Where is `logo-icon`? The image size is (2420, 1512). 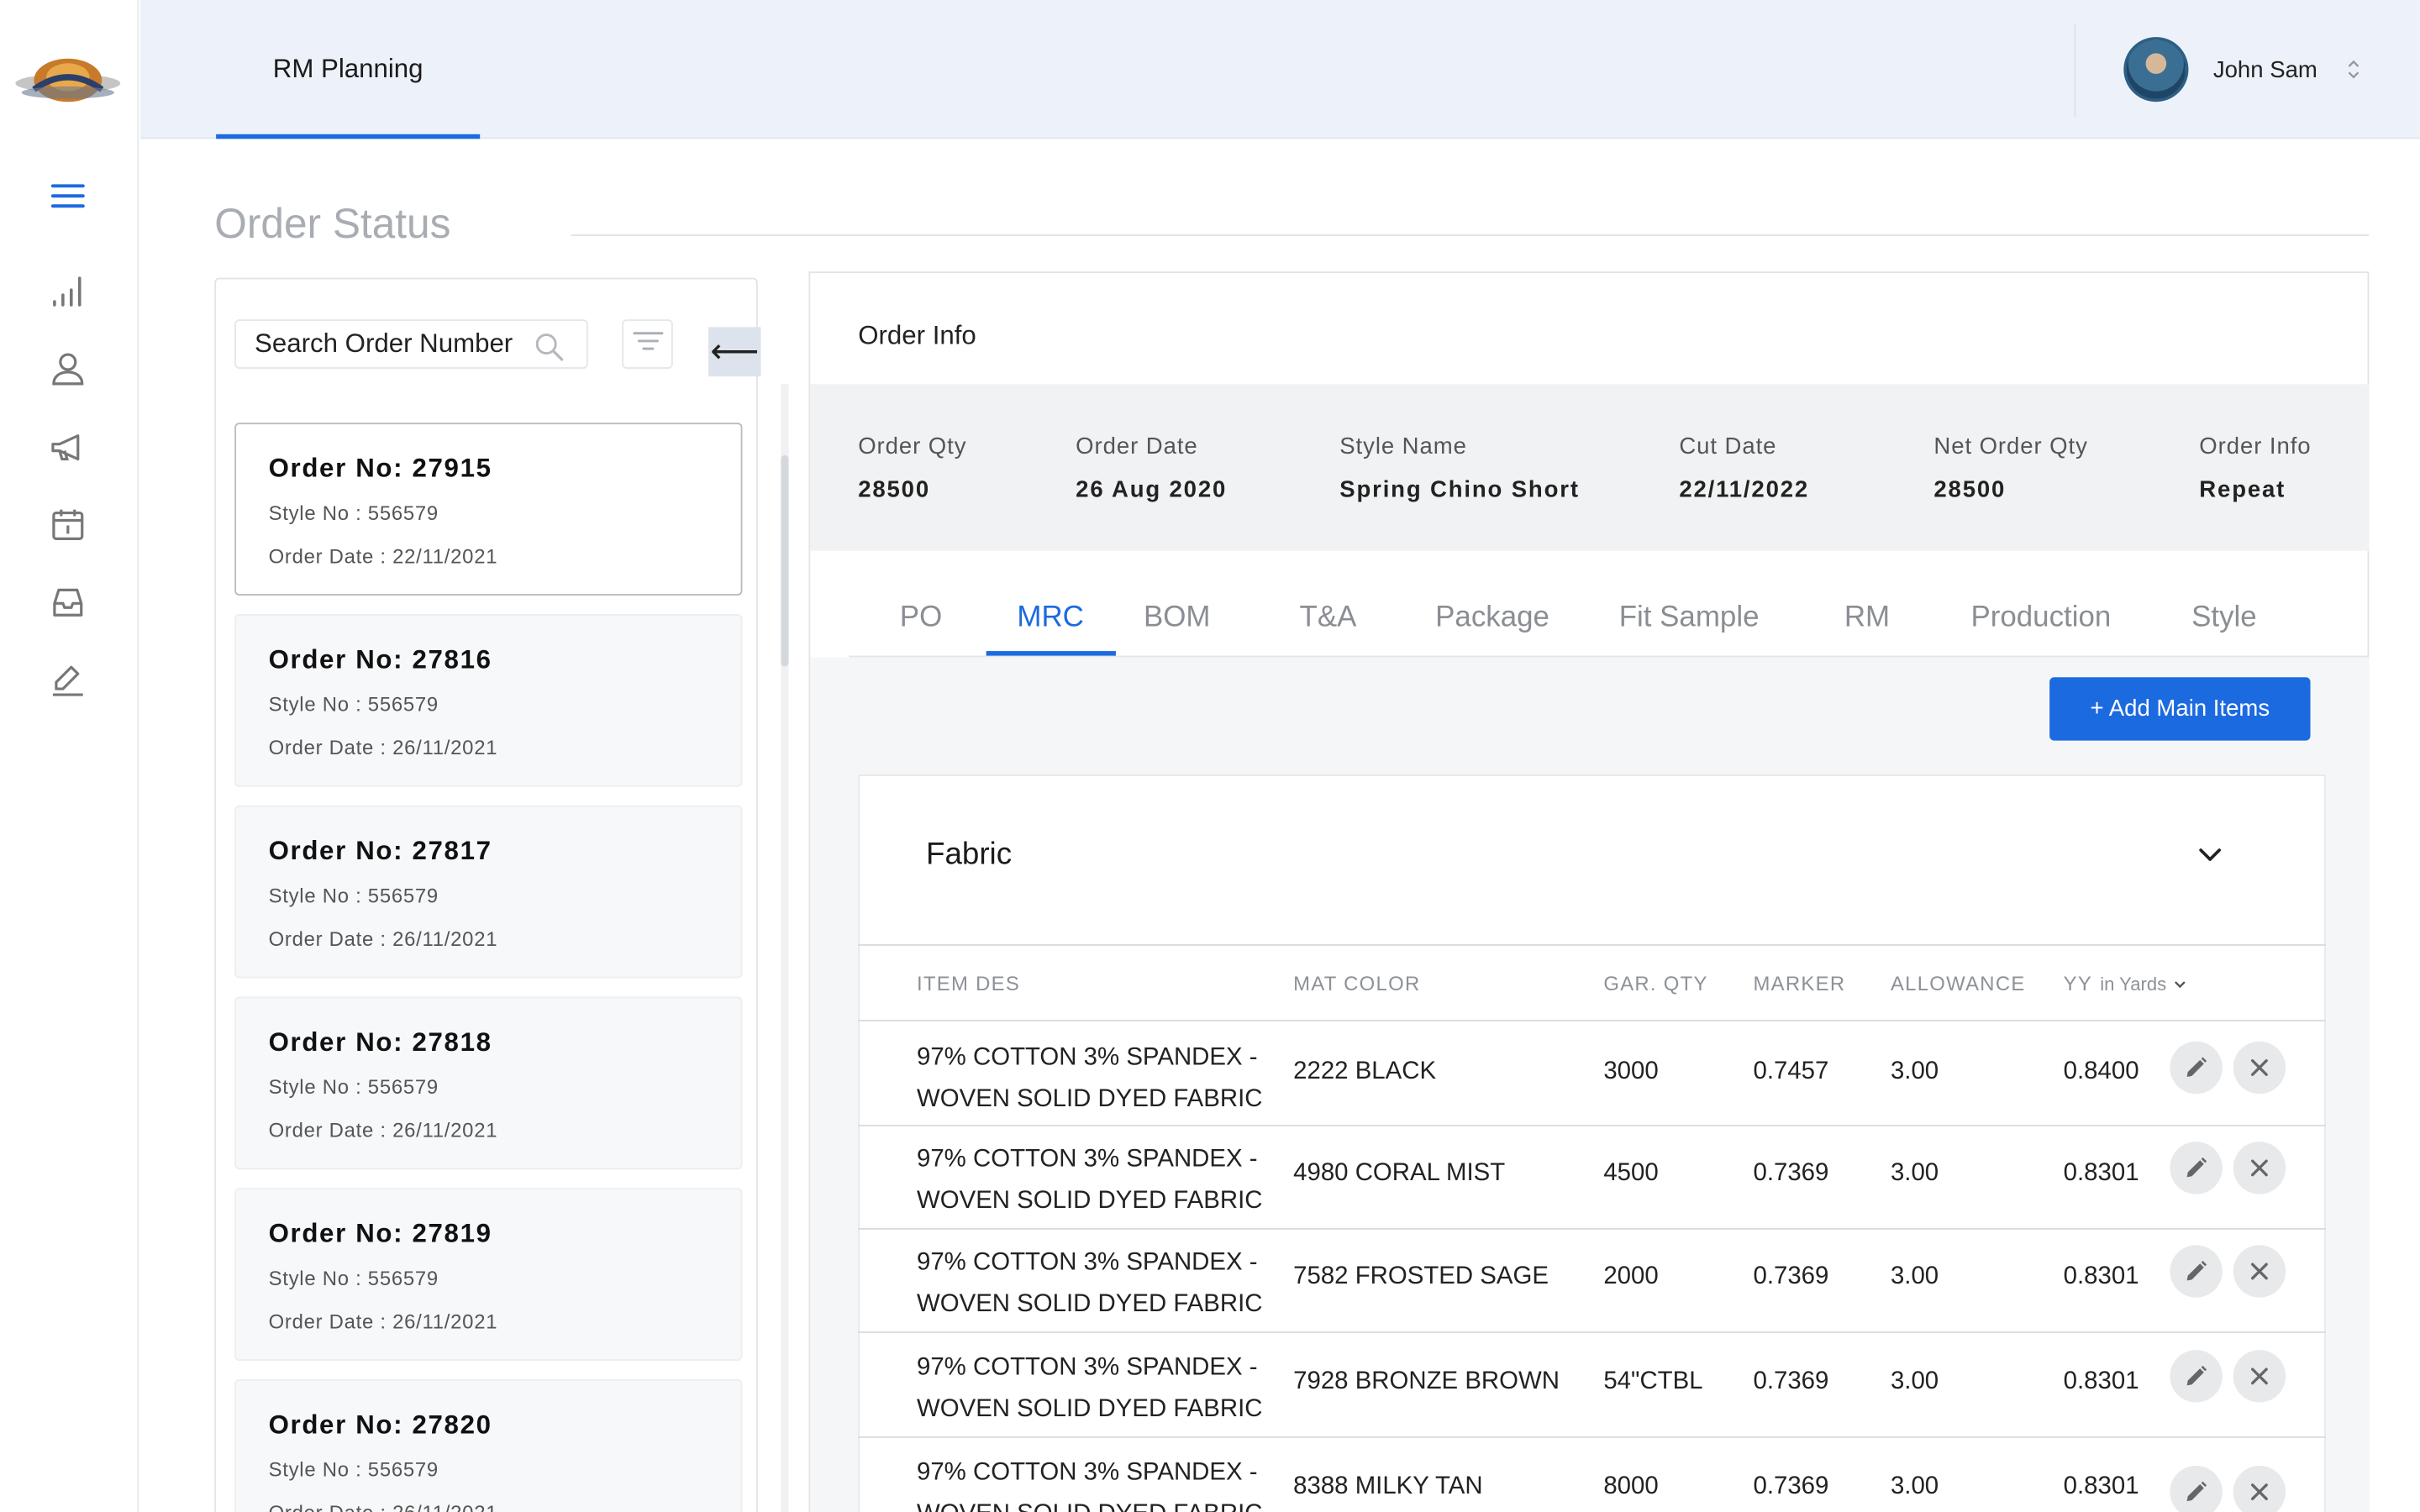 logo-icon is located at coordinates (68, 80).